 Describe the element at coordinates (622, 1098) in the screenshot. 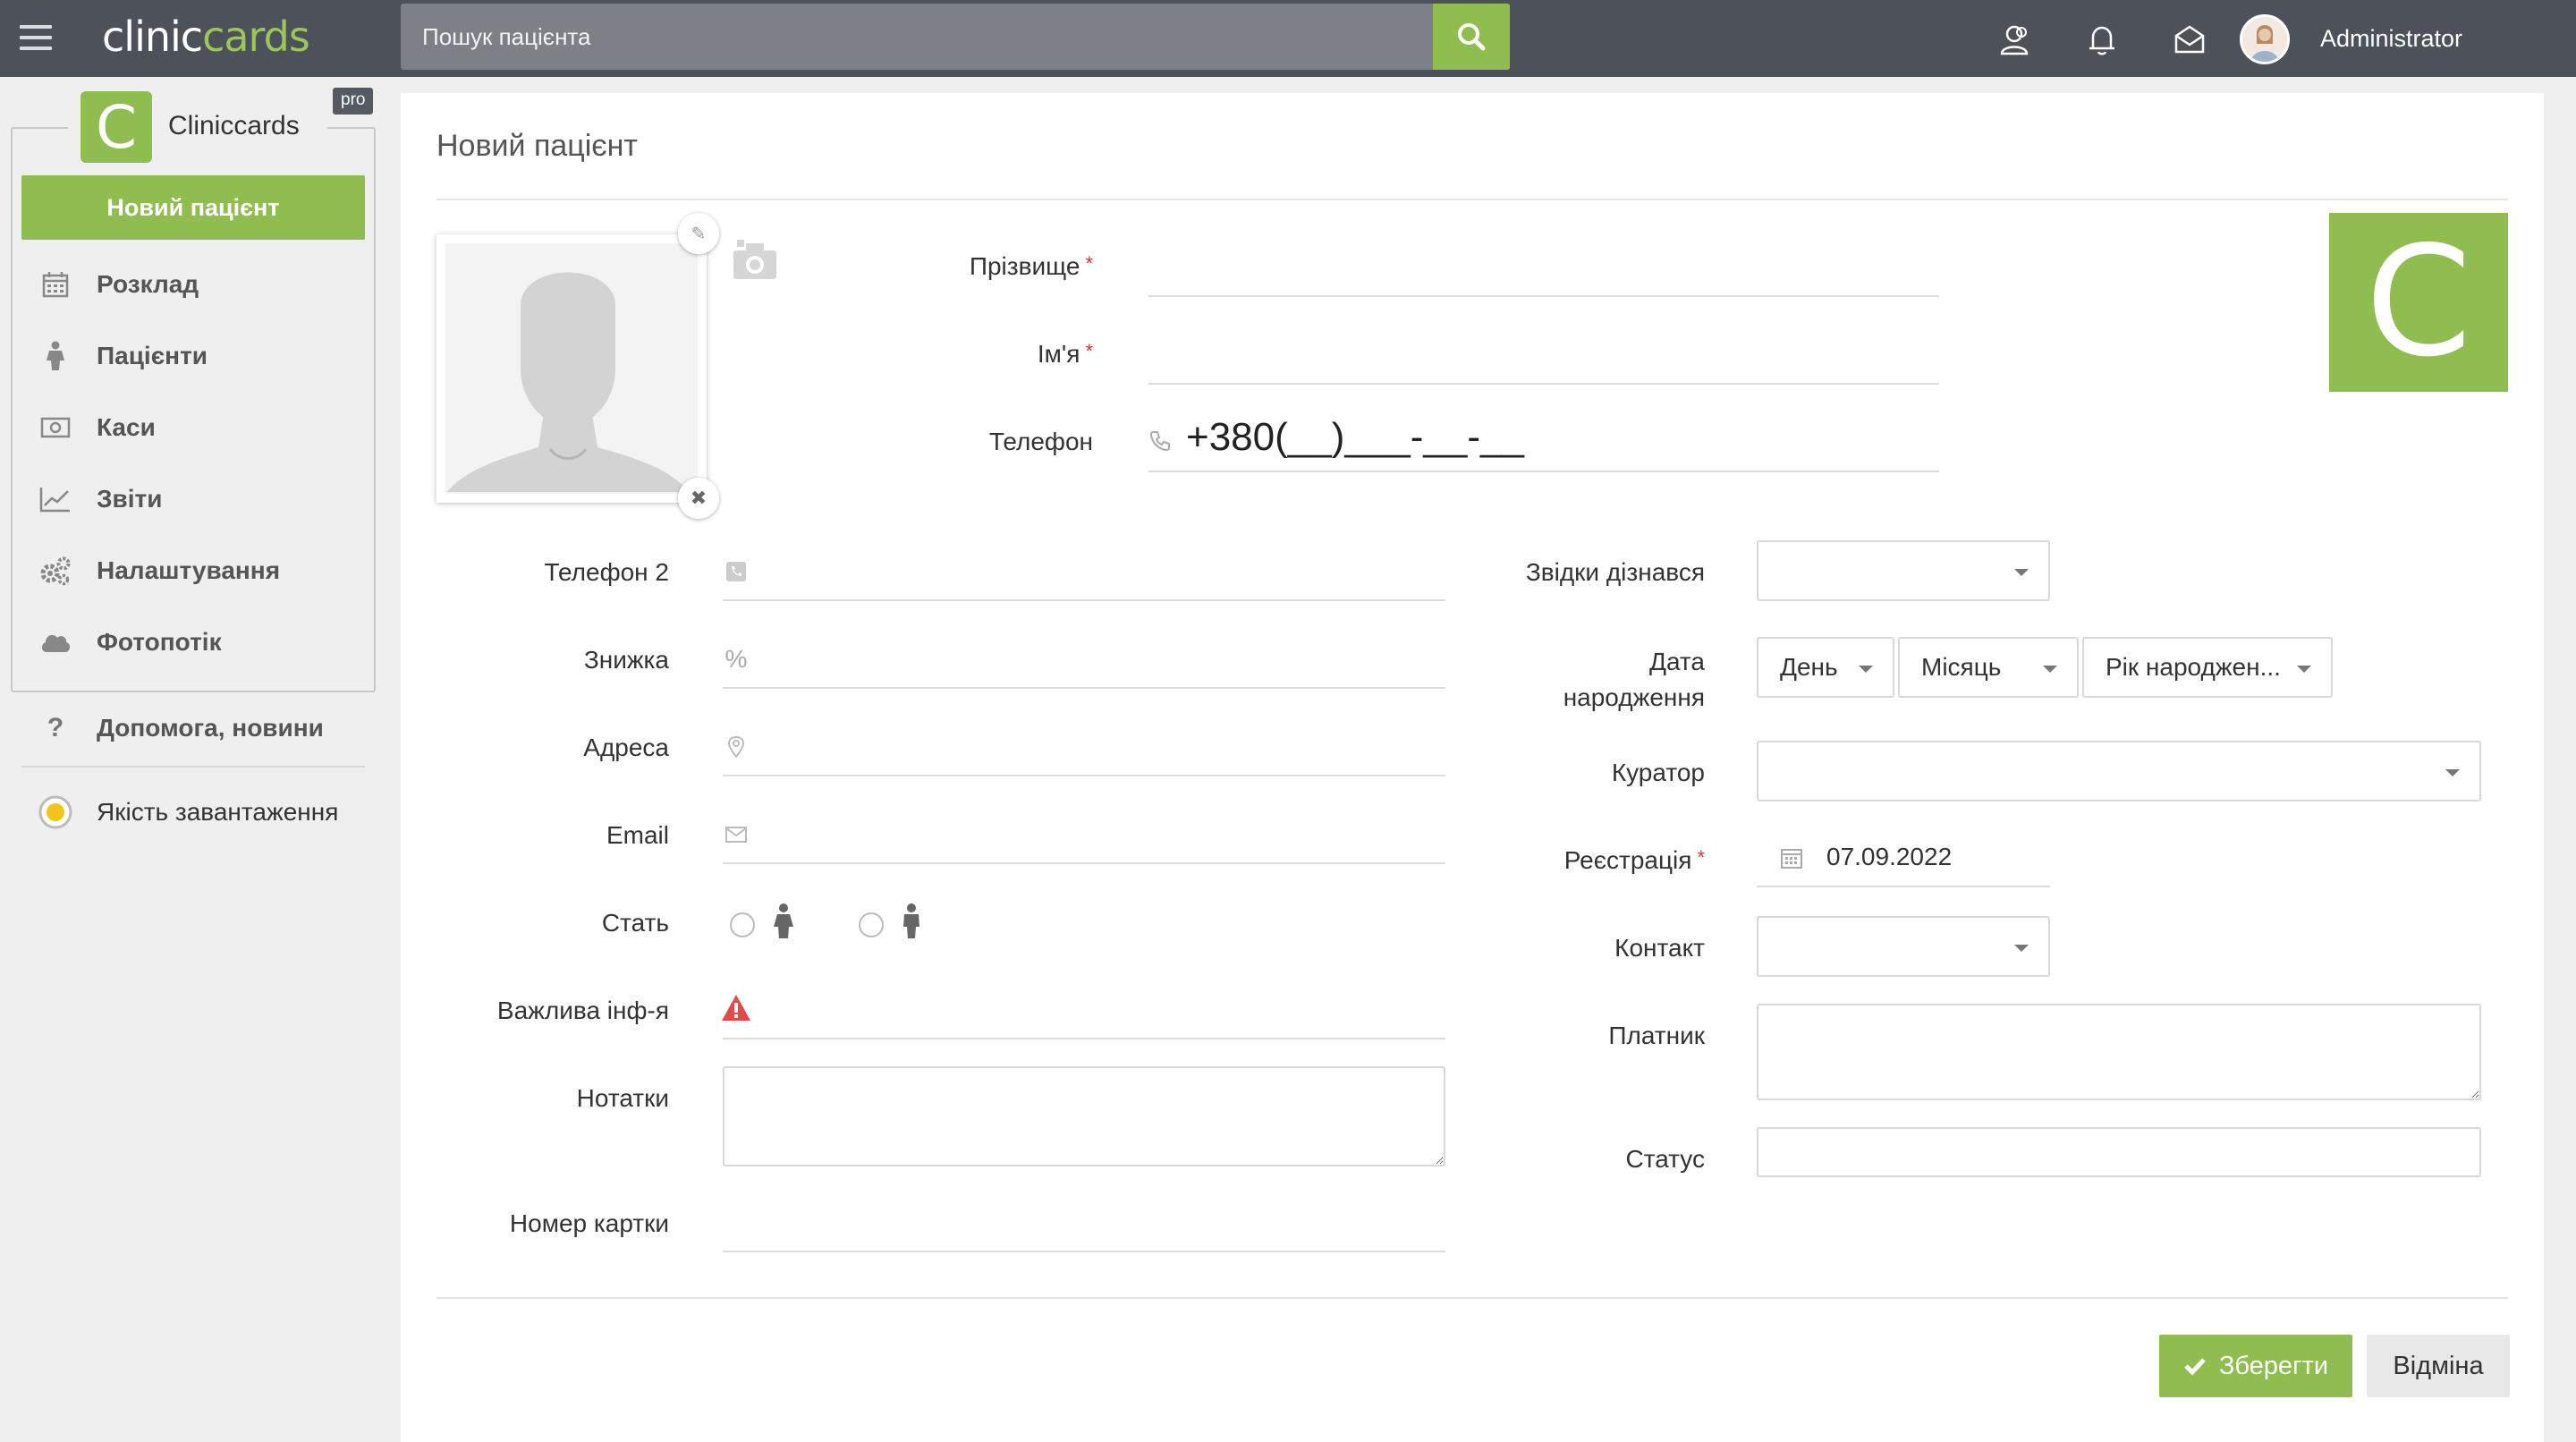

I see `notes-label: Нотатки` at that location.